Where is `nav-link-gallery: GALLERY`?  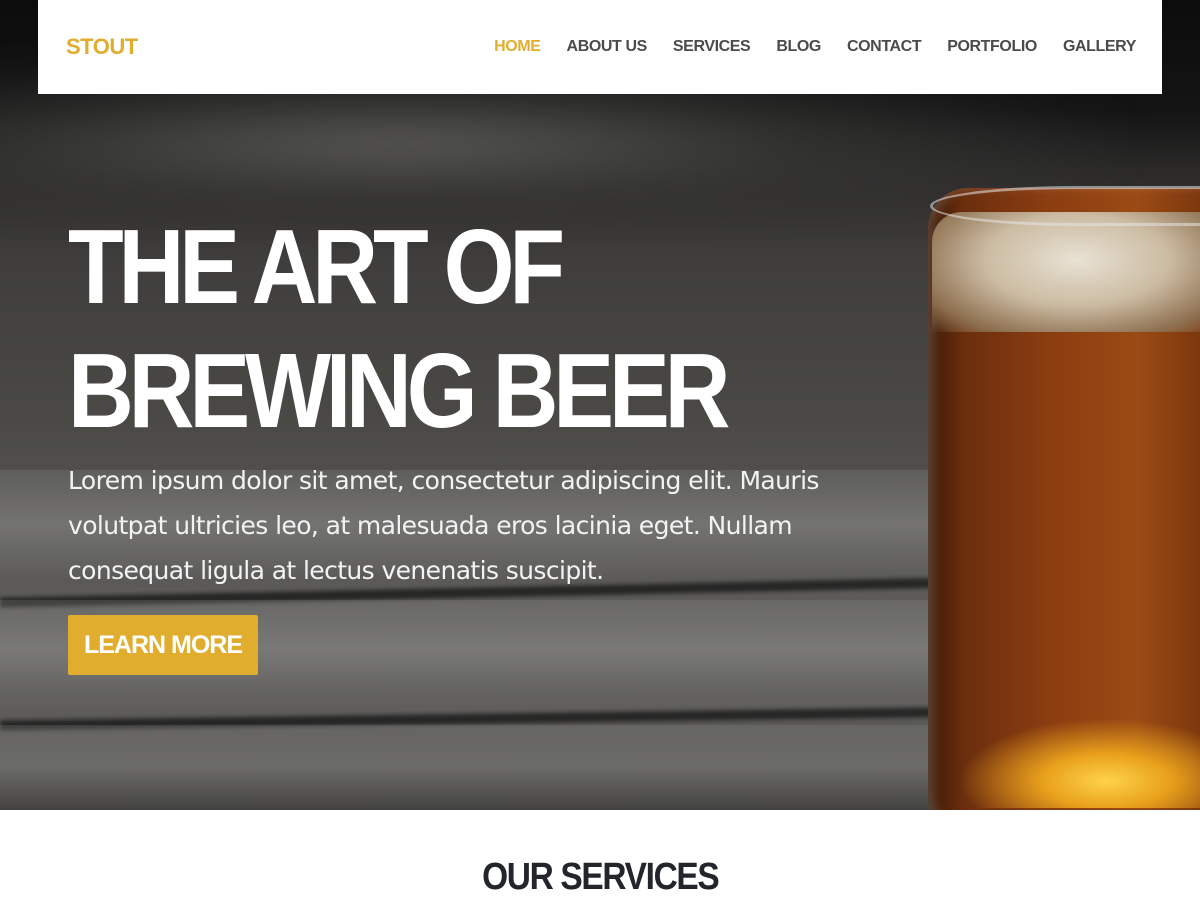
nav-link-gallery: GALLERY is located at coordinates (1099, 47).